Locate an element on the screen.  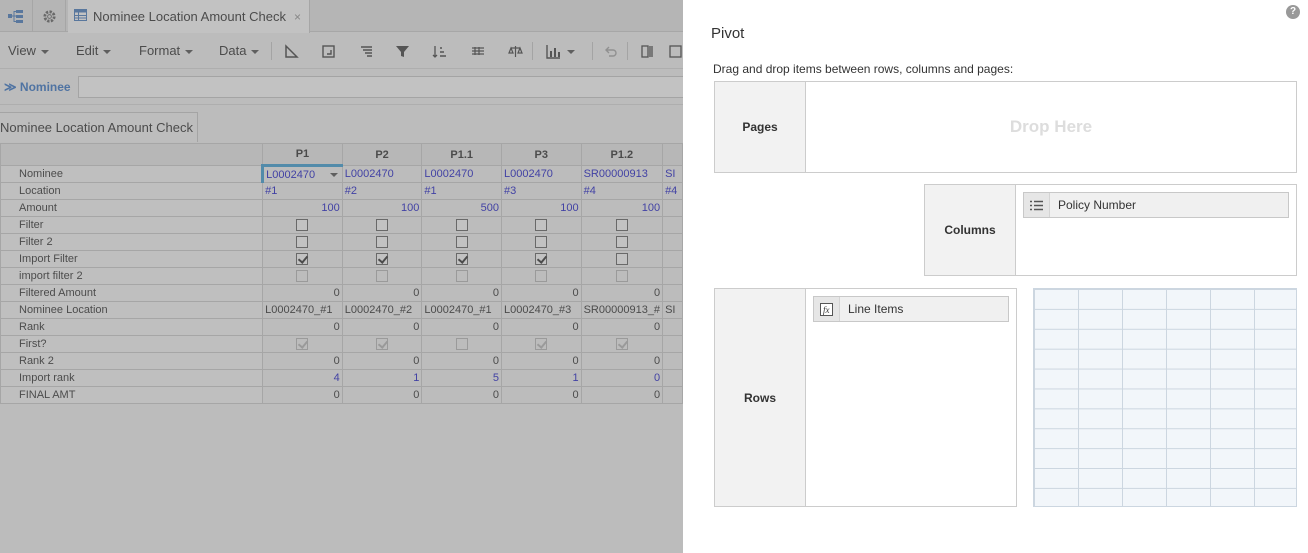
columns-label: Columns is located at coordinates (970, 230).